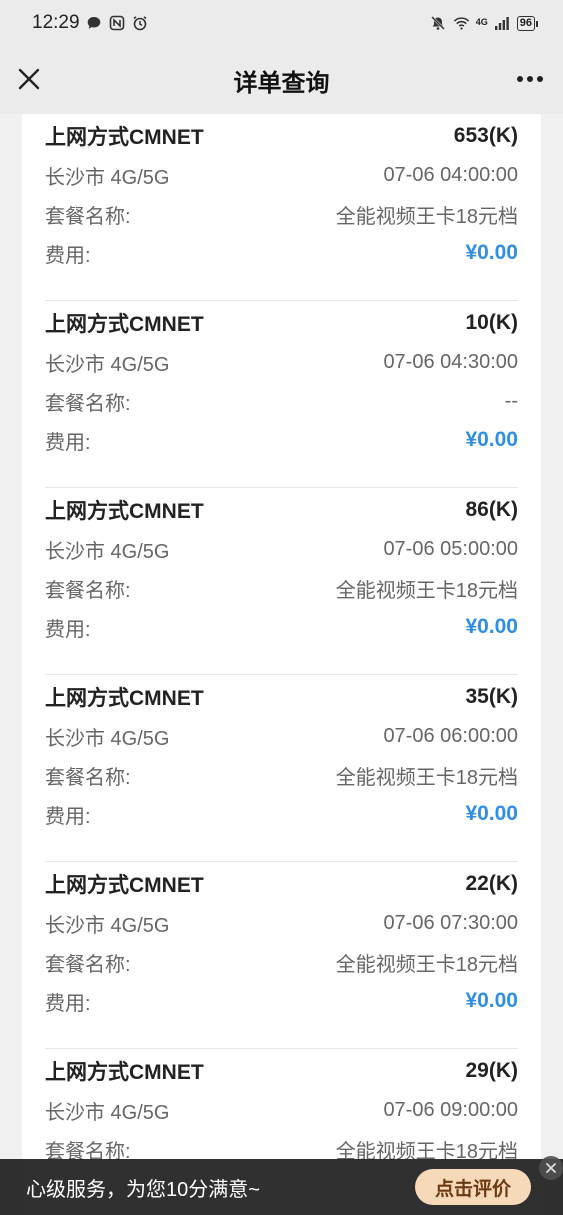 This screenshot has width=563, height=1215. Describe the element at coordinates (450, 1109) in the screenshot. I see `record-time: 07-06 09:00:00` at that location.